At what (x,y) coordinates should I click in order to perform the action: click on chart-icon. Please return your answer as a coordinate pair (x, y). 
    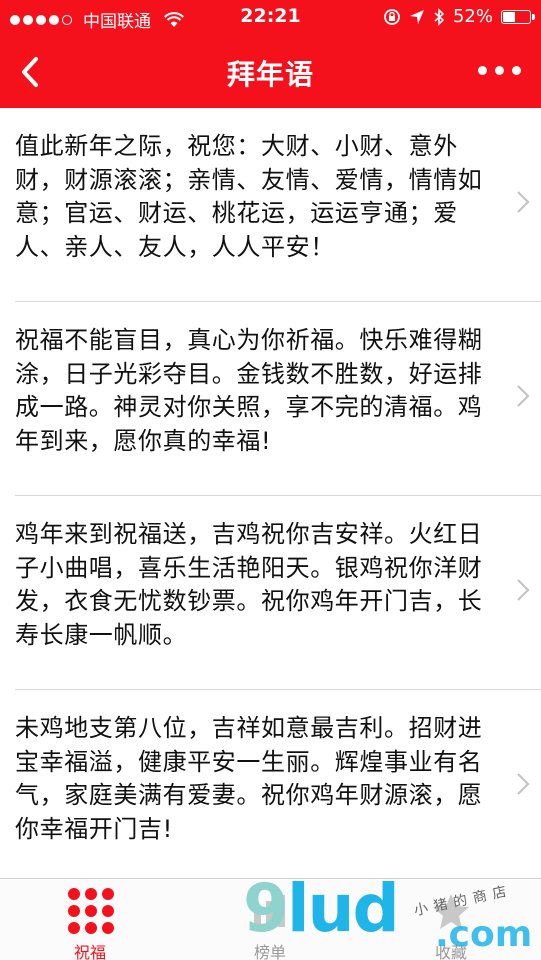
    Looking at the image, I should click on (269, 911).